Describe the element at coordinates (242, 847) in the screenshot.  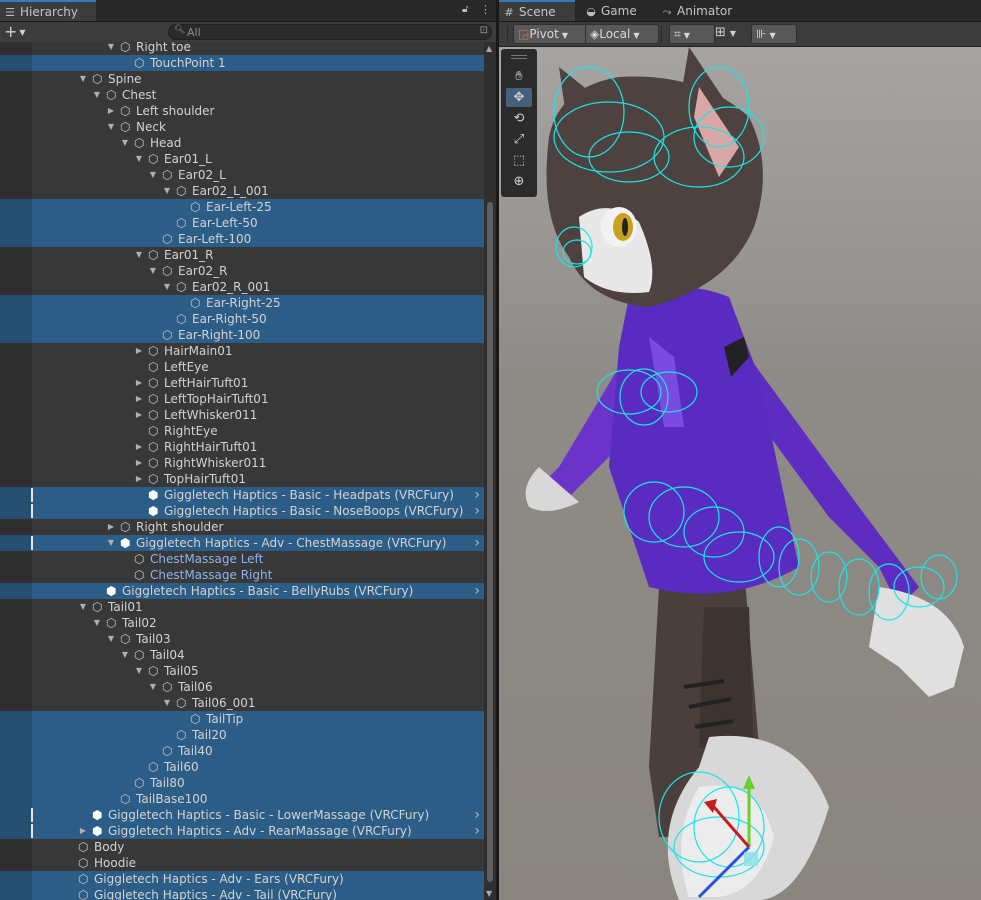
I see `tree-row: ⬡ Body` at that location.